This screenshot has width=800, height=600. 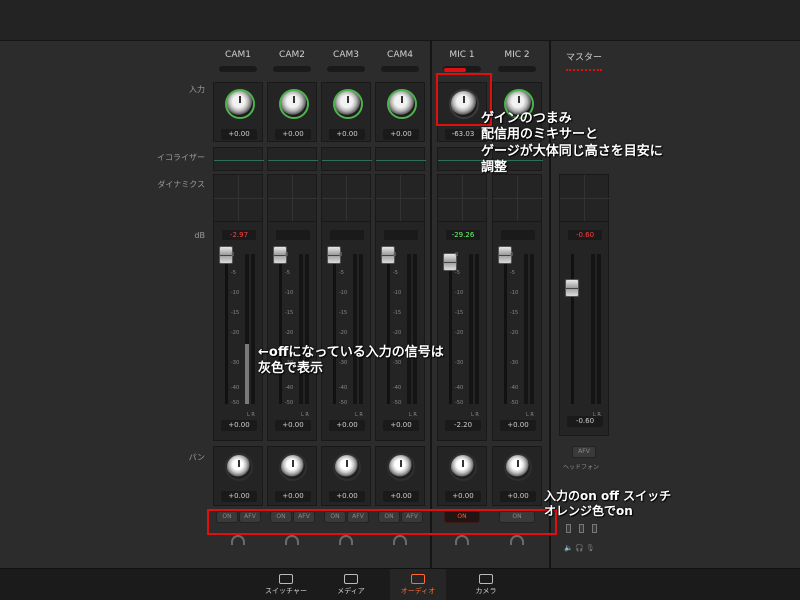 I want to click on master-fader-handle, so click(x=572, y=288).